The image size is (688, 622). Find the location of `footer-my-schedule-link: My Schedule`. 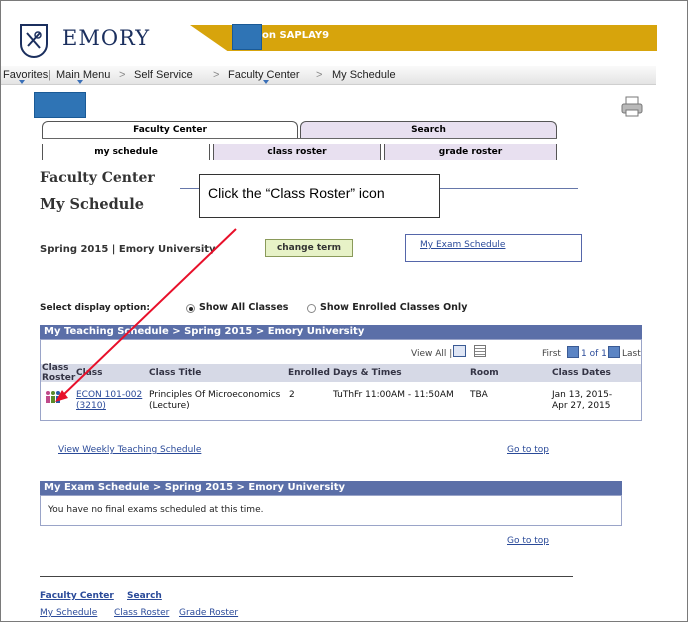

footer-my-schedule-link: My Schedule is located at coordinates (68, 613).